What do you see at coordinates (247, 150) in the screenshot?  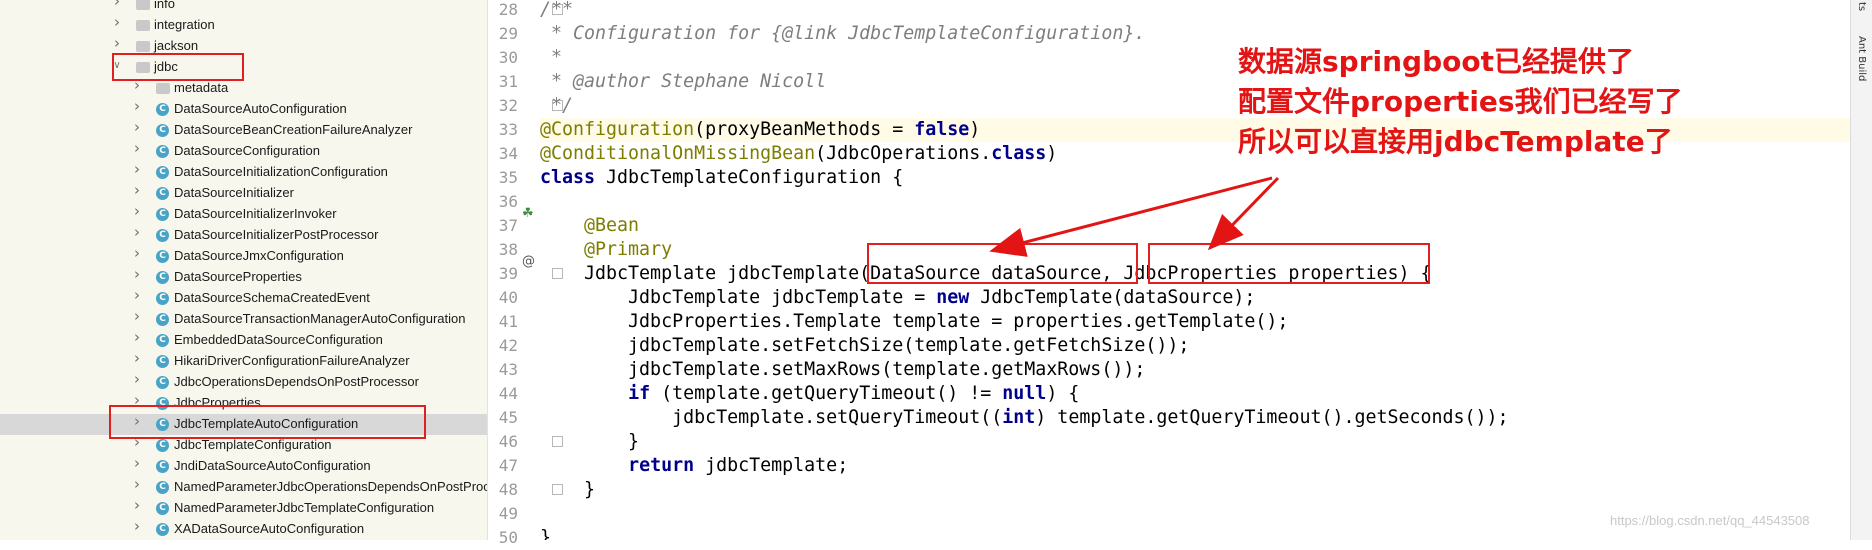 I see `tree-item-label: DataSourceConfiguration` at bounding box center [247, 150].